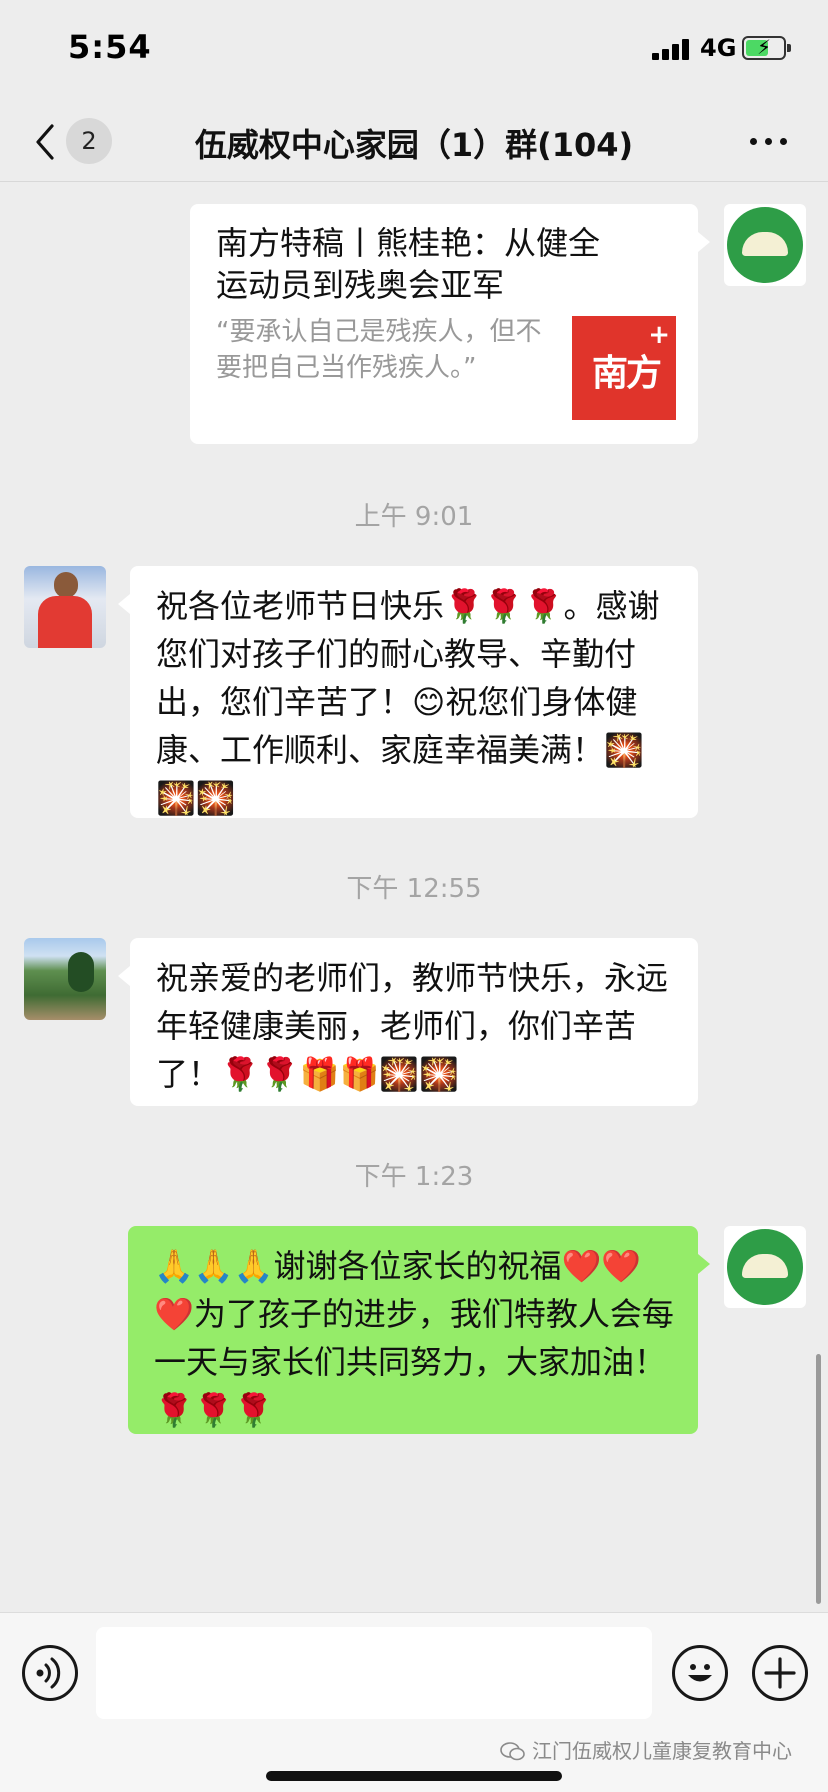 This screenshot has width=828, height=1792. What do you see at coordinates (414, 50) in the screenshot?
I see `status-bar: 5:54 4G ⚡` at bounding box center [414, 50].